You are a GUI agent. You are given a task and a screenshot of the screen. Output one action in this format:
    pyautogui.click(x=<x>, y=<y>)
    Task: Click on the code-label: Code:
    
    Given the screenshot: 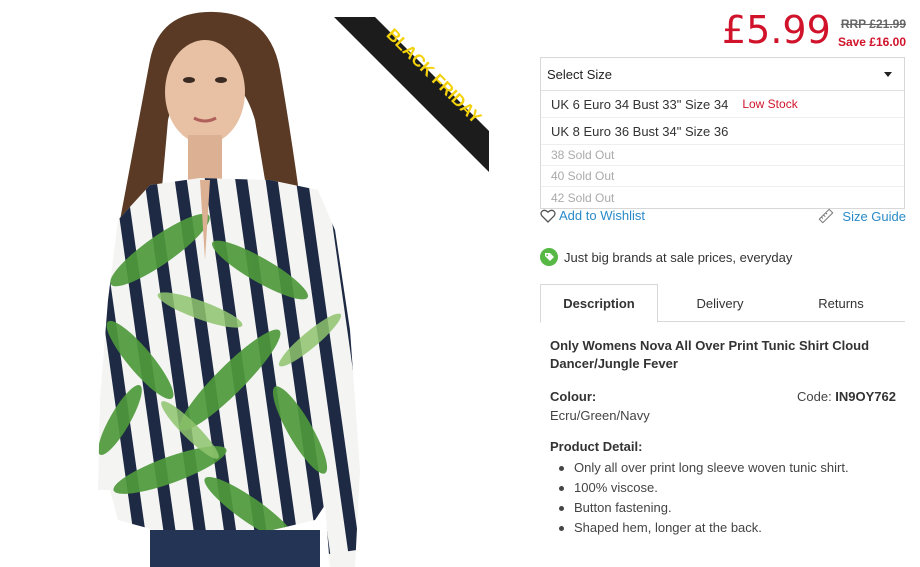 What is the action you would take?
    pyautogui.click(x=816, y=396)
    